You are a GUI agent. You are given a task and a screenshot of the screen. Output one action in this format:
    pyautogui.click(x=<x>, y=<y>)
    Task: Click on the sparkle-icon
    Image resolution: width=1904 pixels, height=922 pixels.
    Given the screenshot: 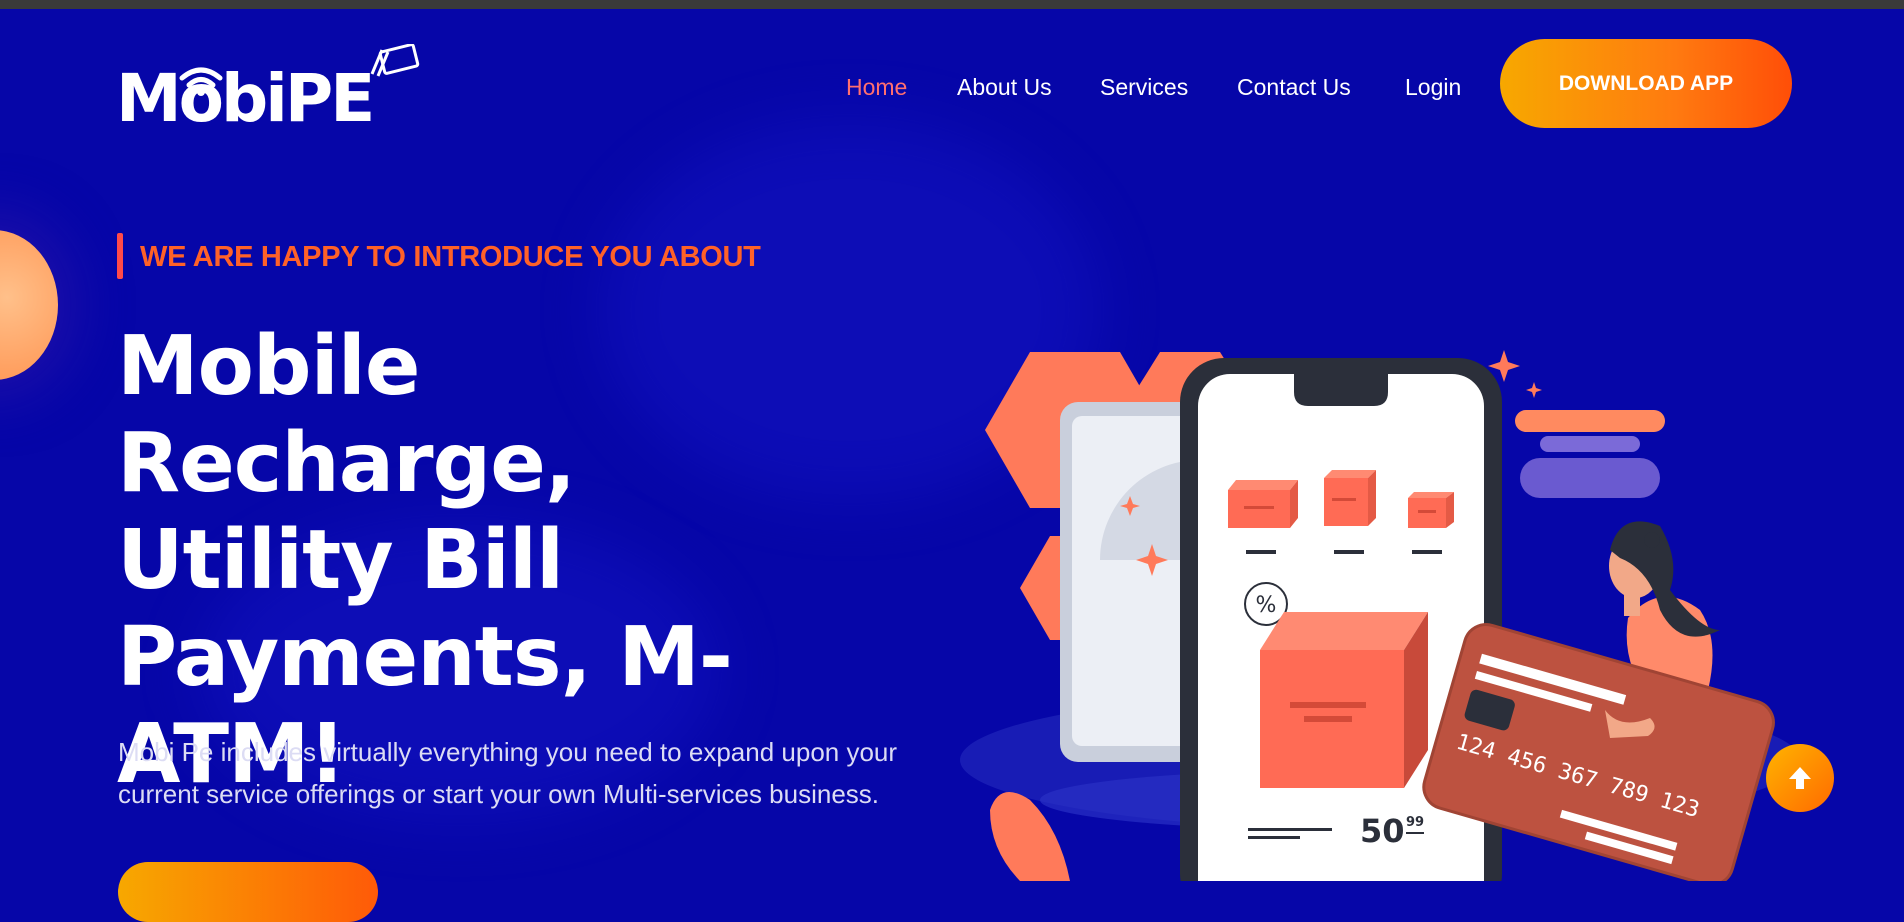 What is the action you would take?
    pyautogui.click(x=1534, y=390)
    